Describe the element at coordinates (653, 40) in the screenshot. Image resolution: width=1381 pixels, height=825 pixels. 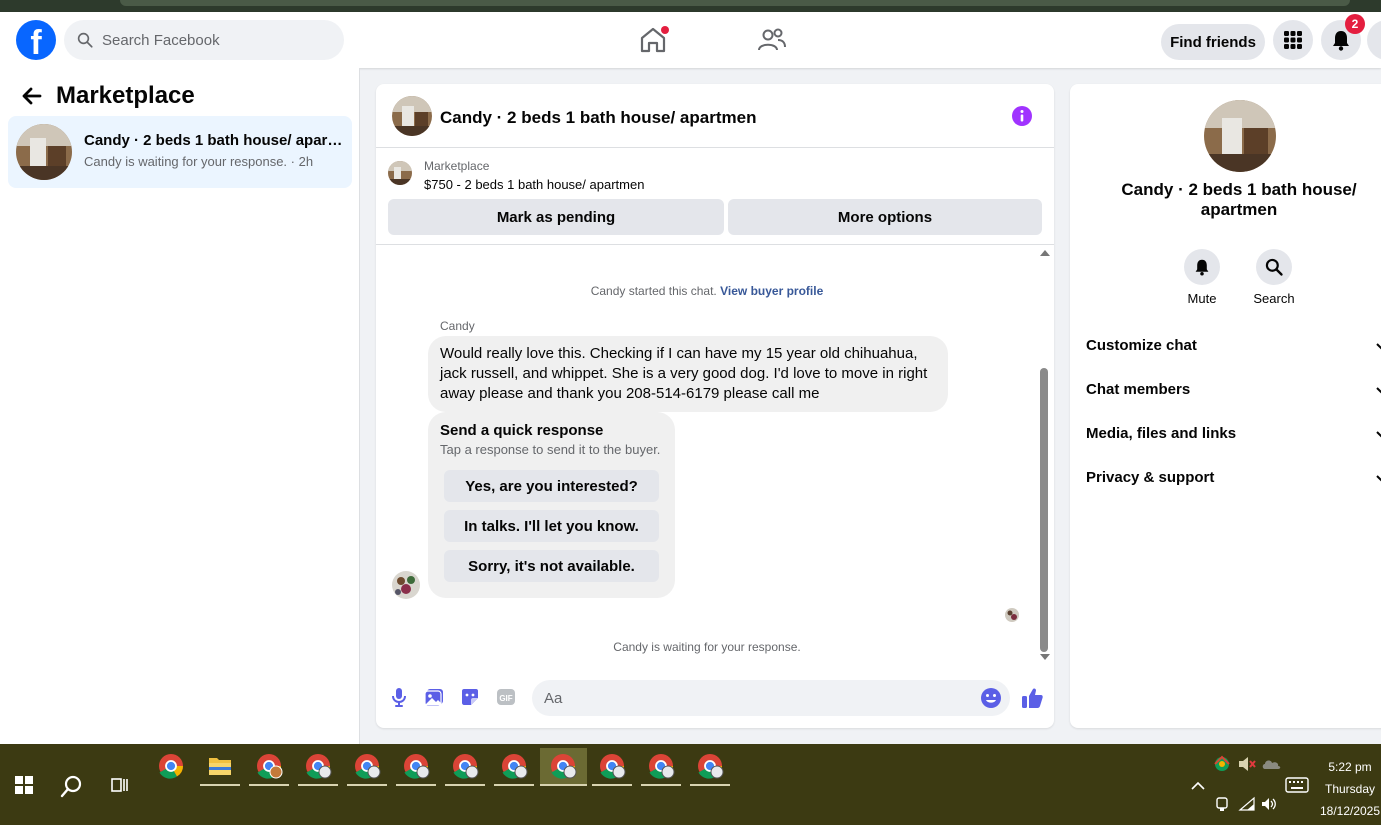
I see `nav-home-tab` at that location.